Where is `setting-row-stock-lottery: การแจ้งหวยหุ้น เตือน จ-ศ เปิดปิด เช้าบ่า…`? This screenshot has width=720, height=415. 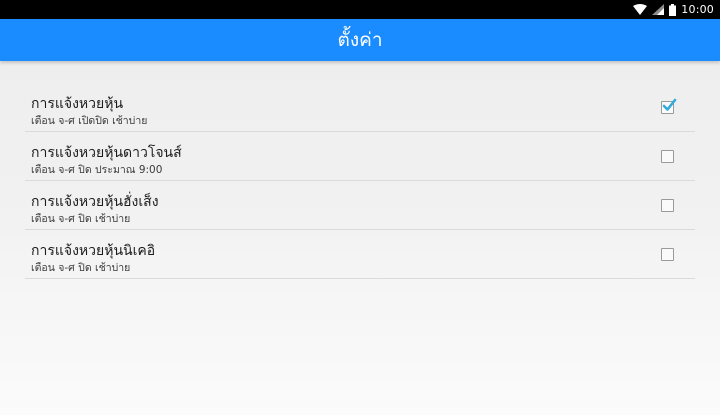 setting-row-stock-lottery: การแจ้งหวยหุ้น เตือน จ-ศ เปิดปิด เช้าบ่า… is located at coordinates (360, 107).